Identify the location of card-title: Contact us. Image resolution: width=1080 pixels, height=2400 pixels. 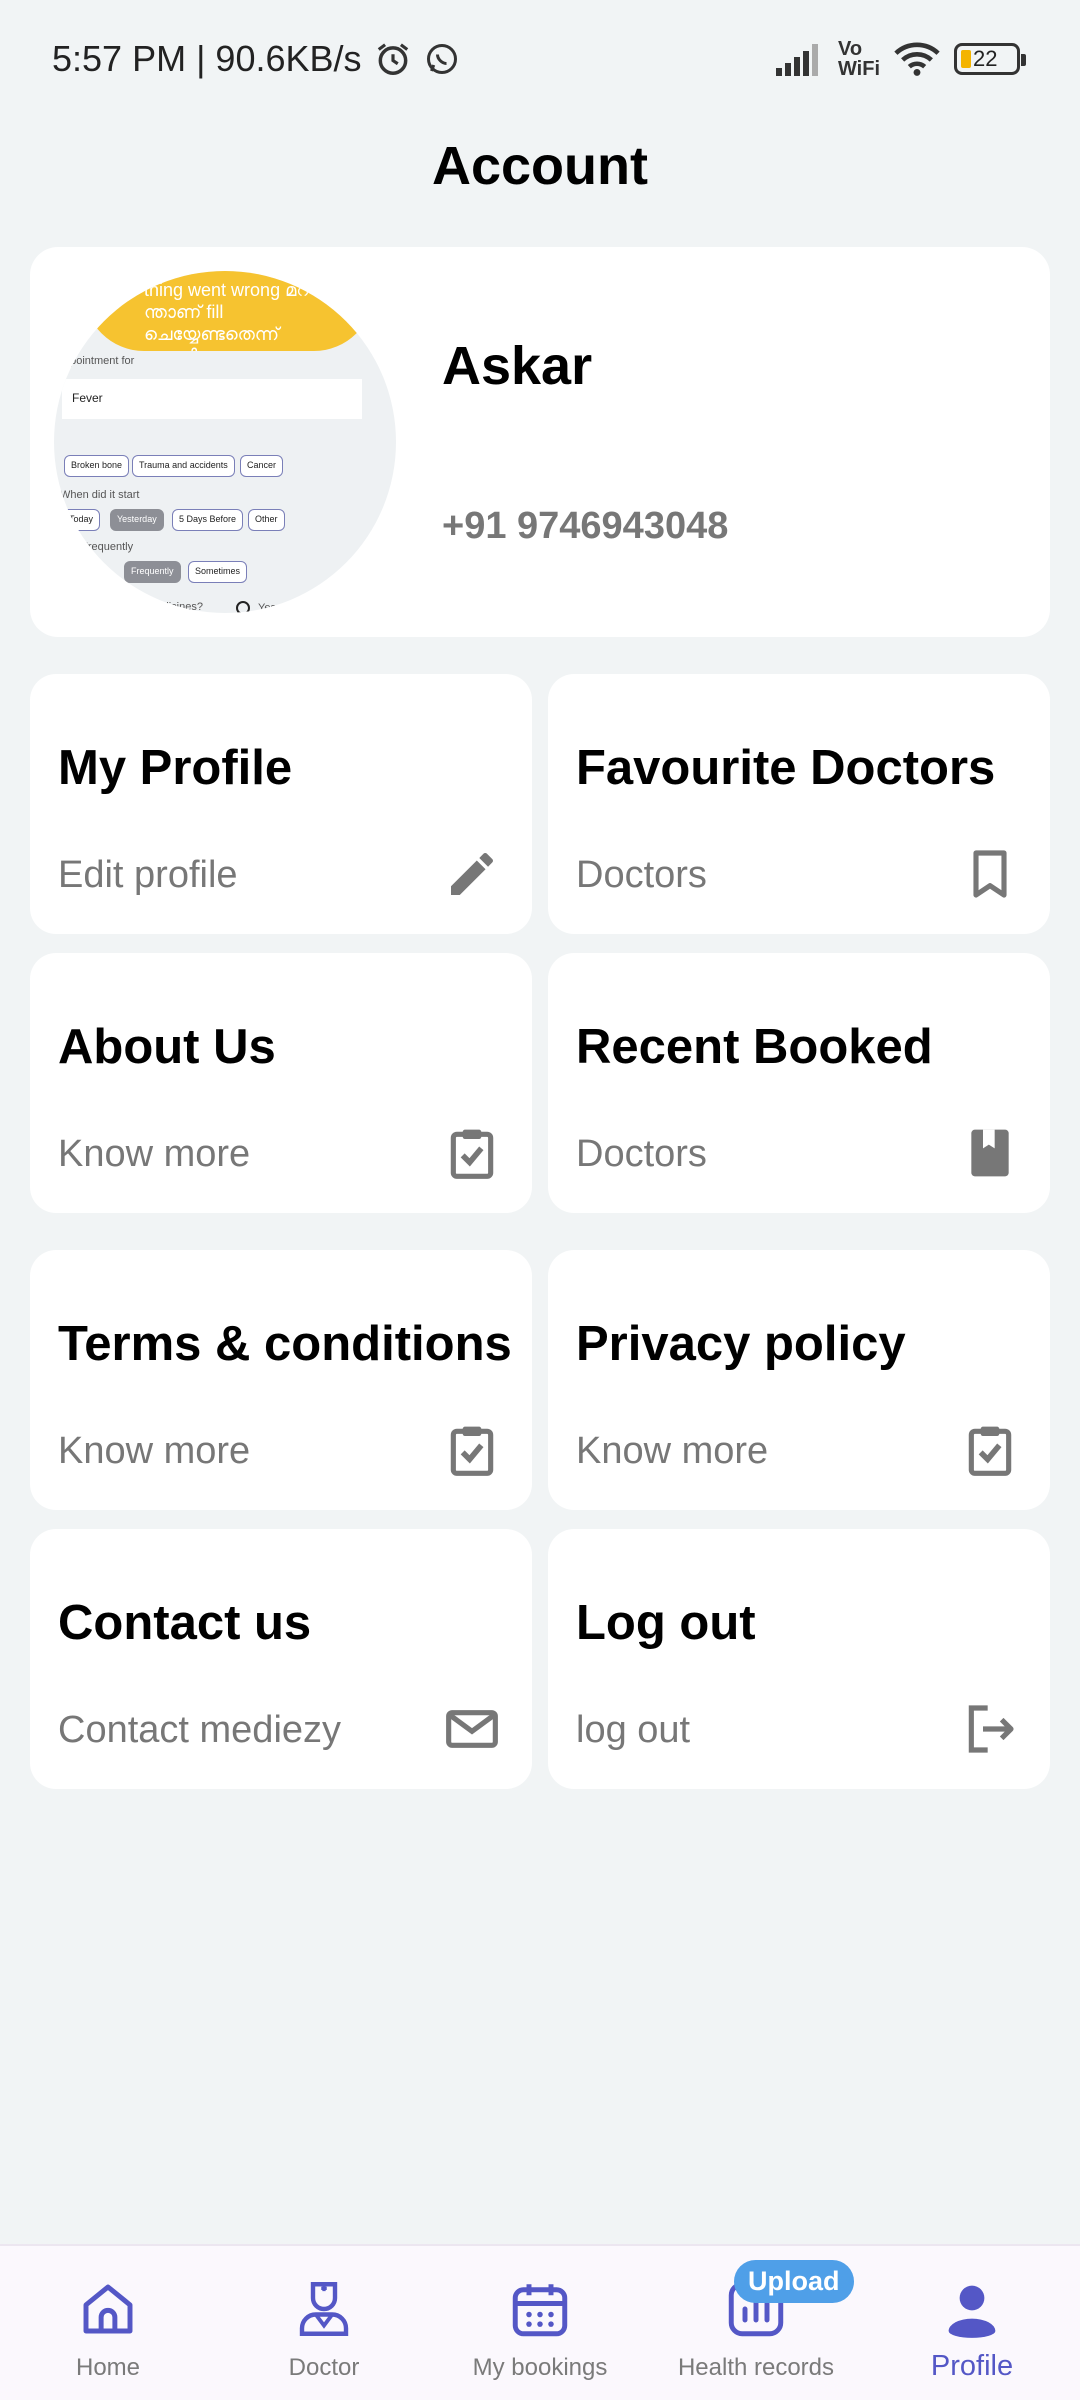
(185, 1623).